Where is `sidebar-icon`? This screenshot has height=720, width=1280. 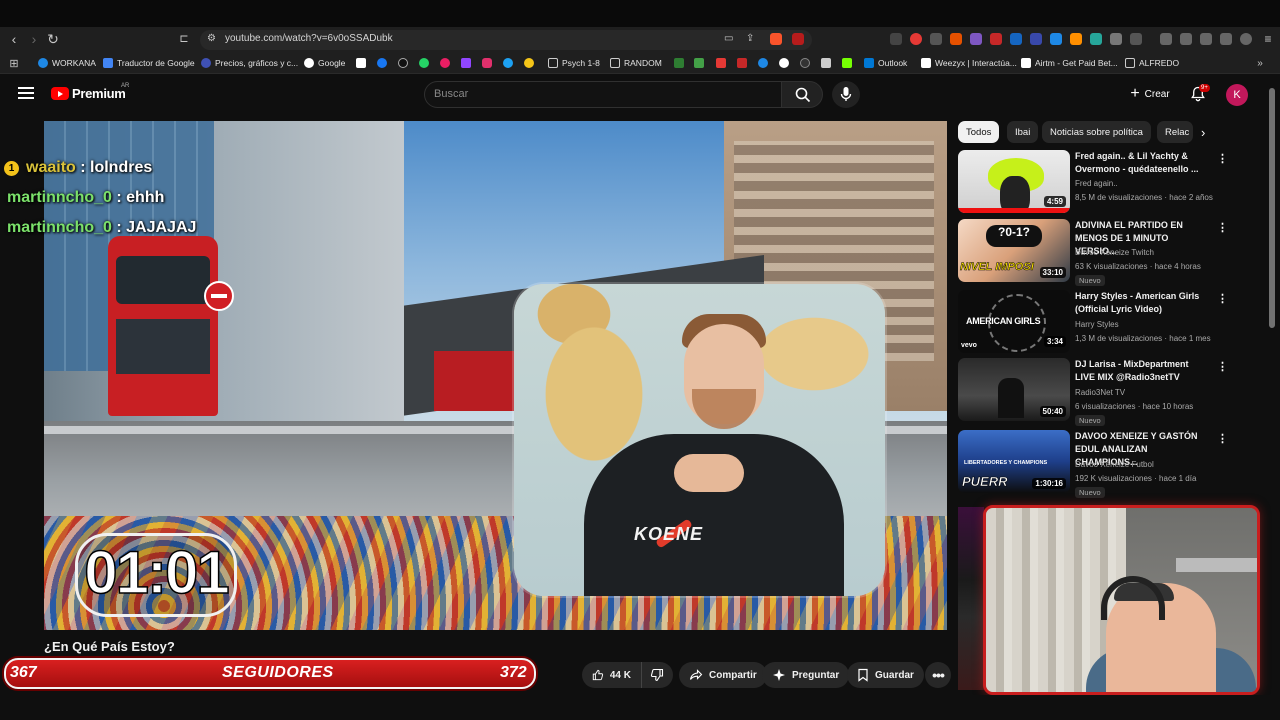
sidebar-icon is located at coordinates (1186, 39).